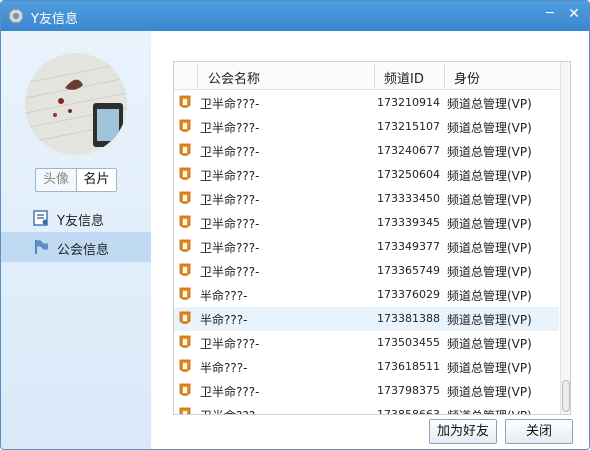 The width and height of the screenshot is (590, 450). I want to click on minimize-button: ─, so click(550, 14).